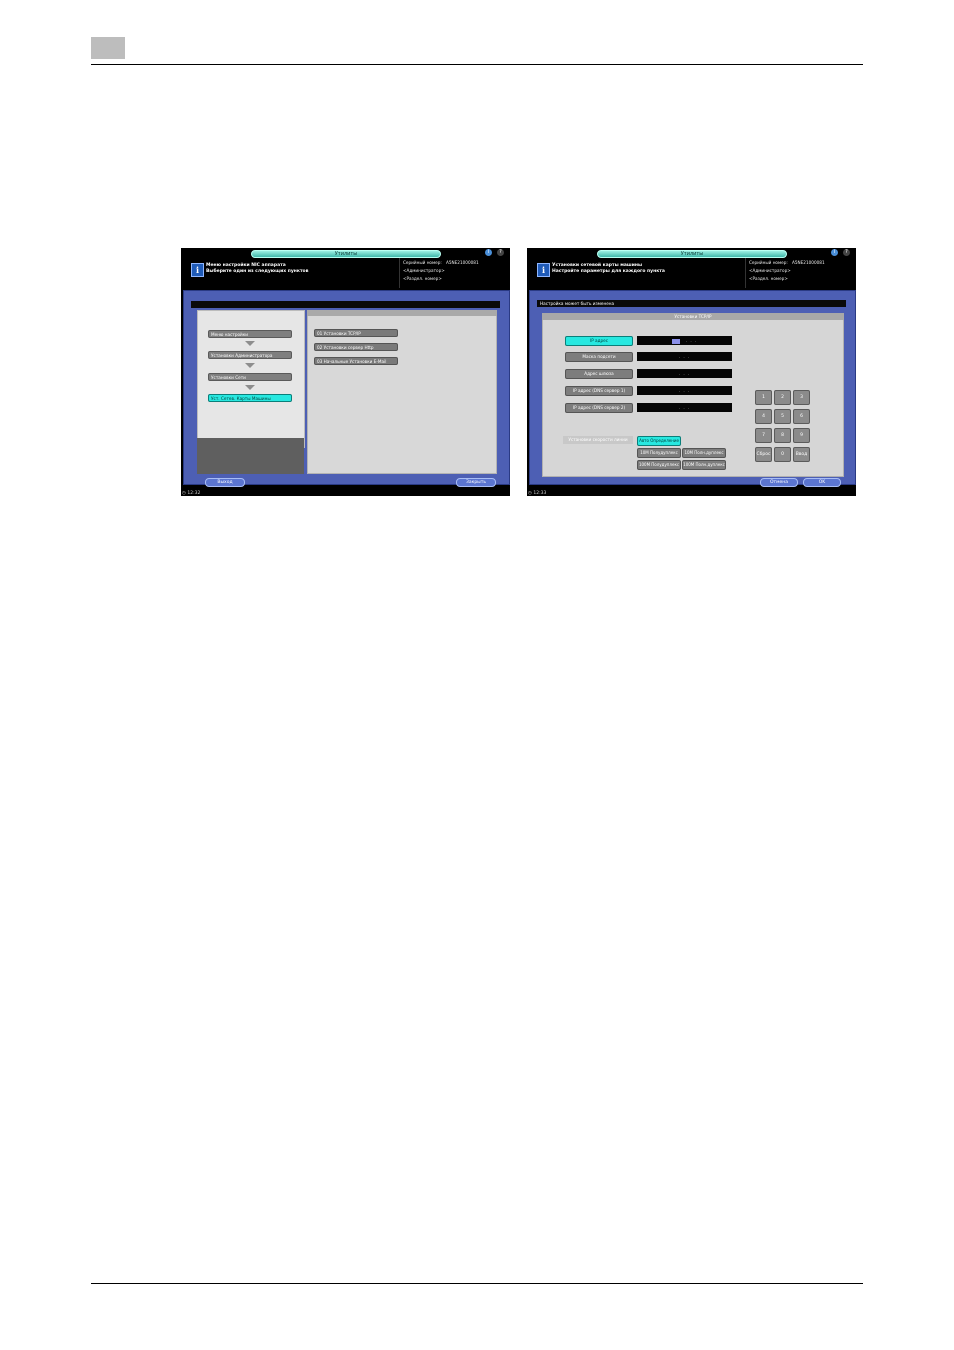  What do you see at coordinates (782, 435) in the screenshot?
I see `keypad-key-8: 8` at bounding box center [782, 435].